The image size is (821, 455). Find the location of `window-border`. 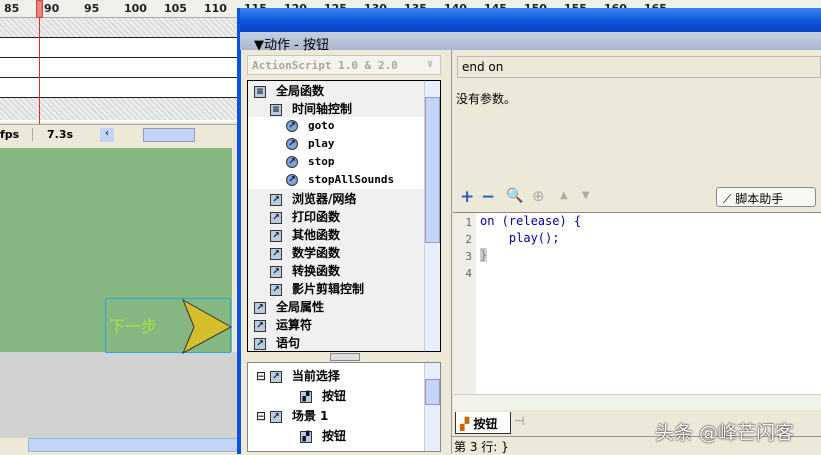

window-border is located at coordinates (239, 231).